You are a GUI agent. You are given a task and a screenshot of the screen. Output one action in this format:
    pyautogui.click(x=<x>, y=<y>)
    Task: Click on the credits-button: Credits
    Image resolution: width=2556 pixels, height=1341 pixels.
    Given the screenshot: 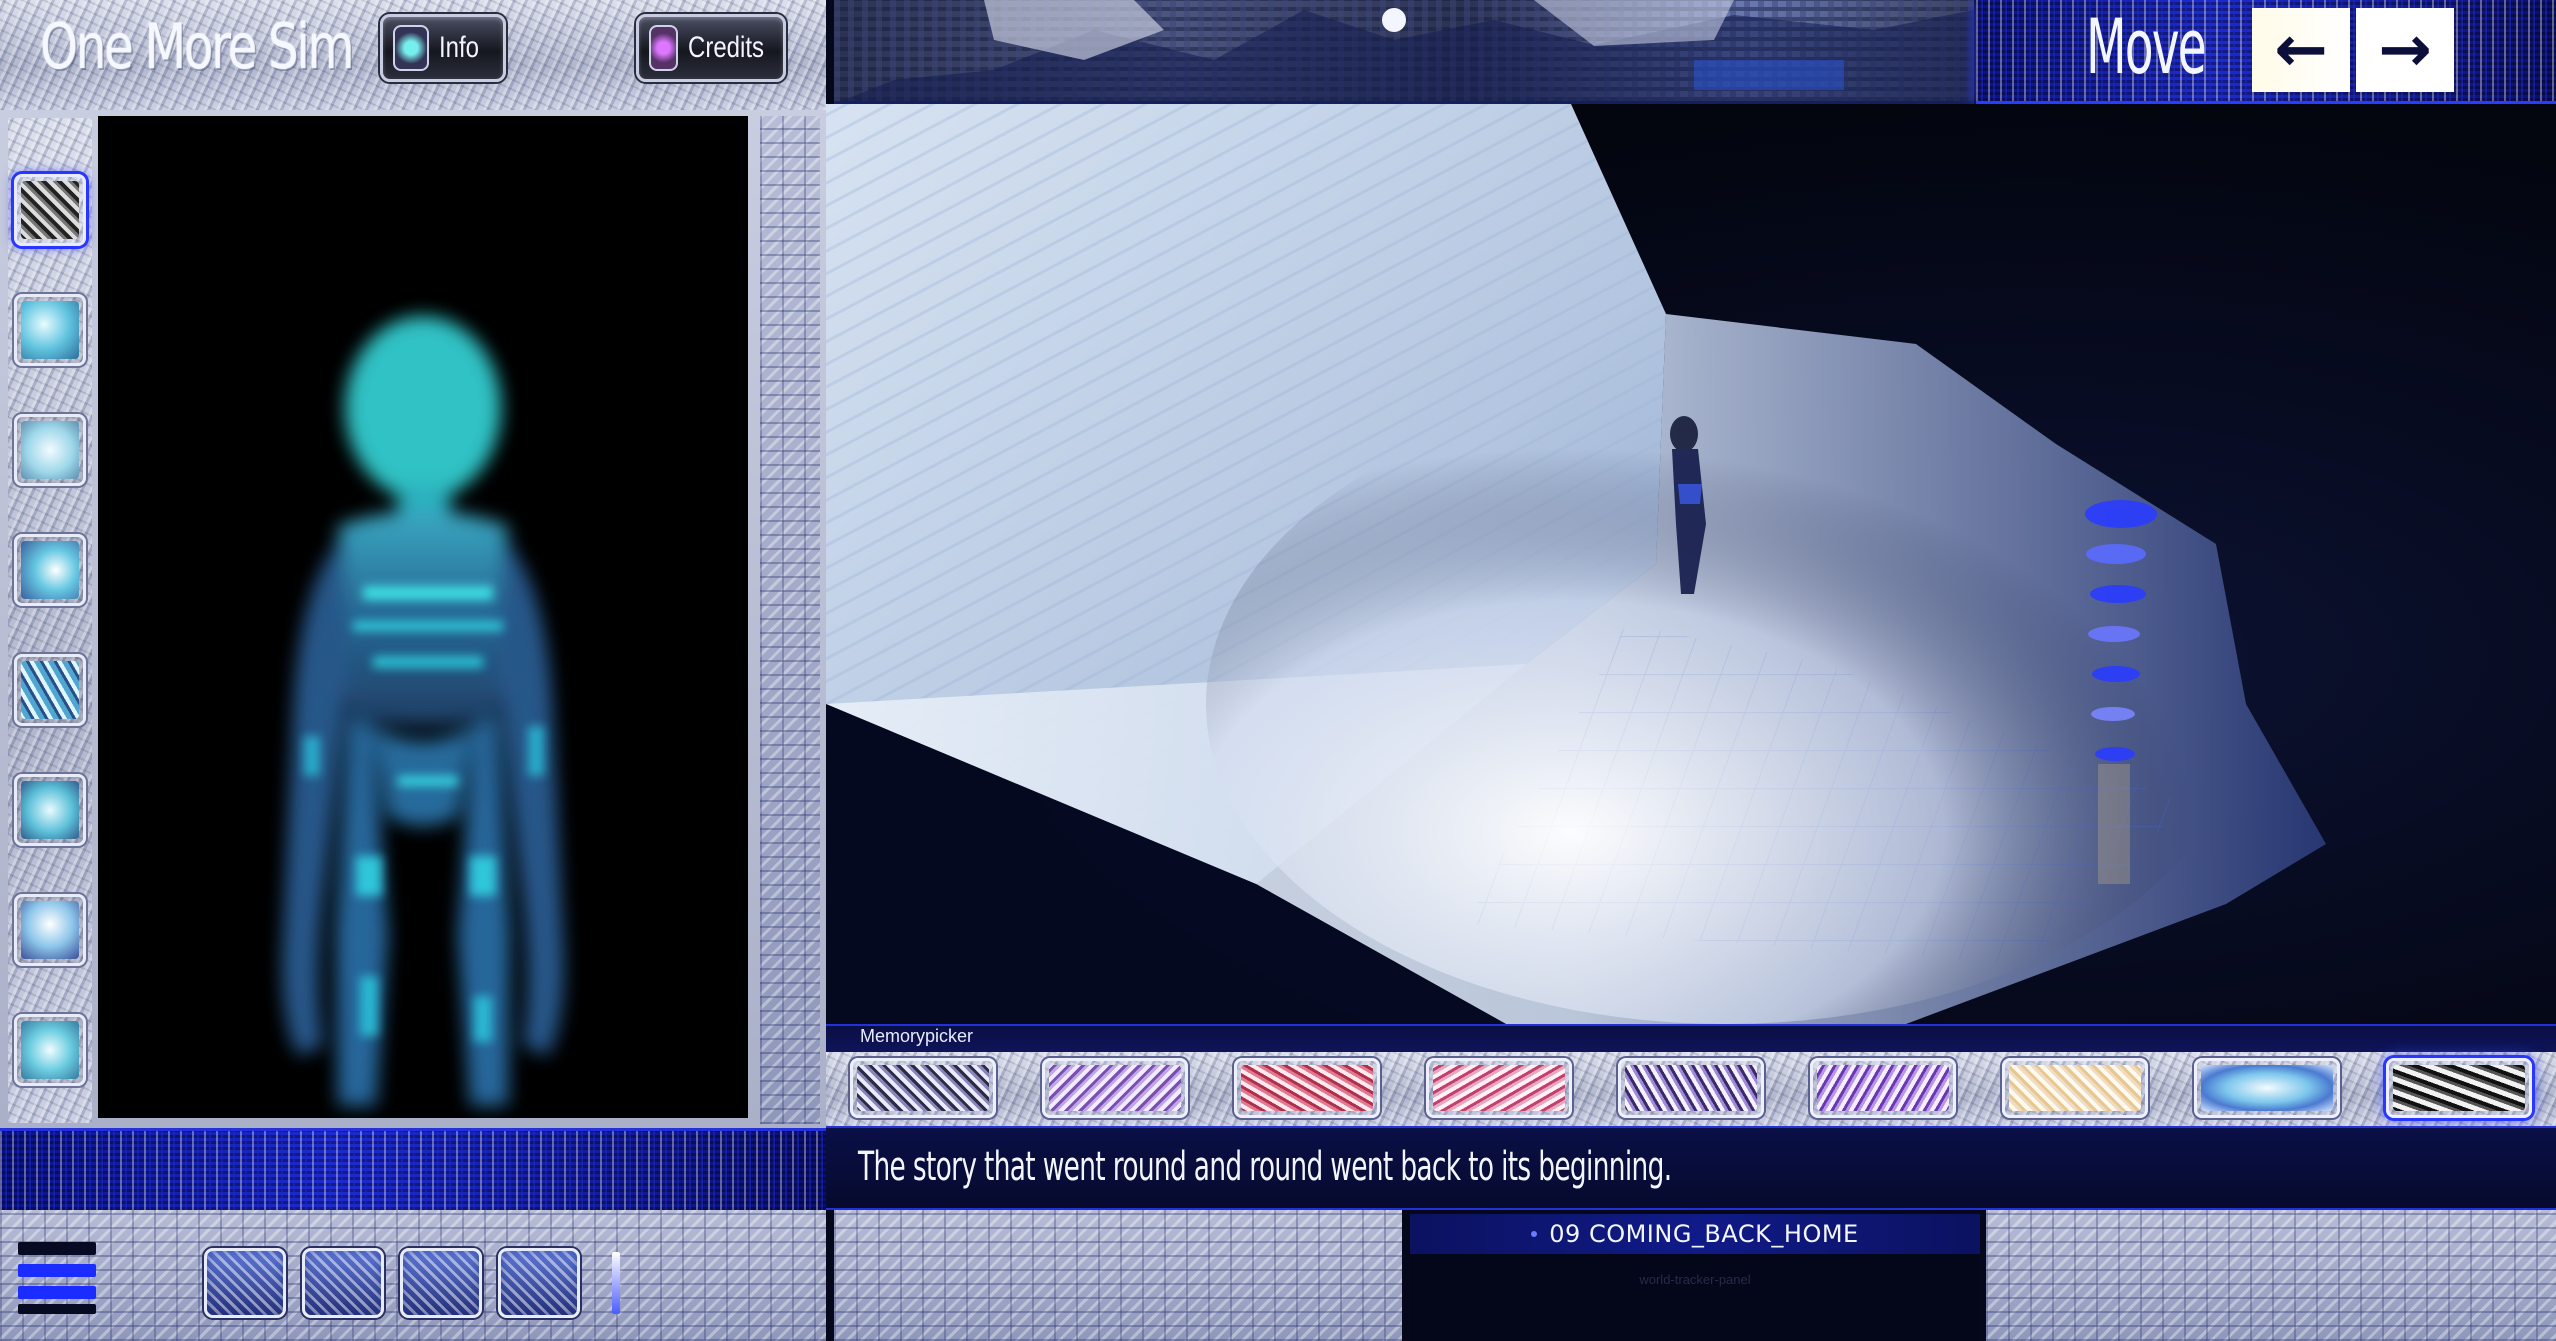 What is the action you would take?
    pyautogui.click(x=711, y=48)
    